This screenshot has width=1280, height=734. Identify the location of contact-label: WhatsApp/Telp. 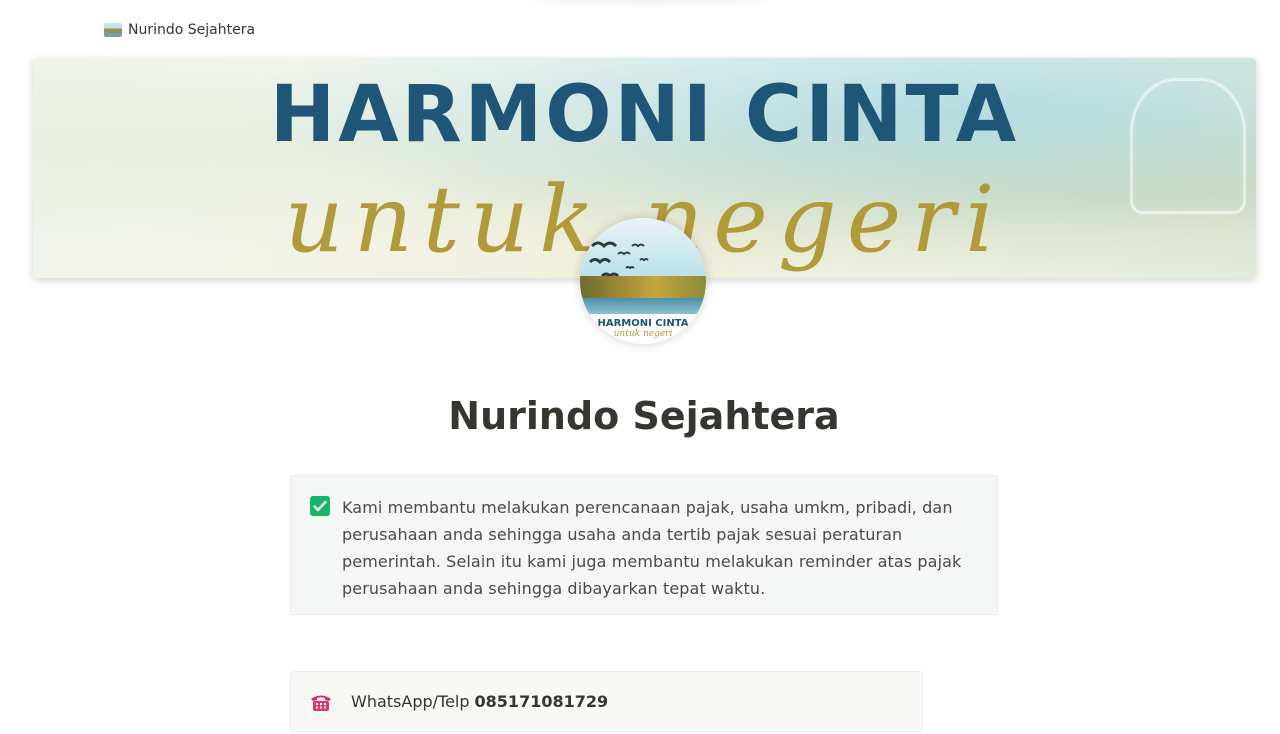
(410, 701).